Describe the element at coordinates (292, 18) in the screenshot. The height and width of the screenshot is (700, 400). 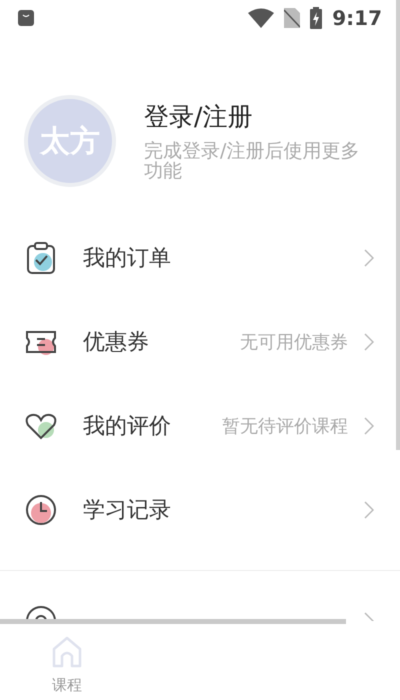
I see `no-sim-icon` at that location.